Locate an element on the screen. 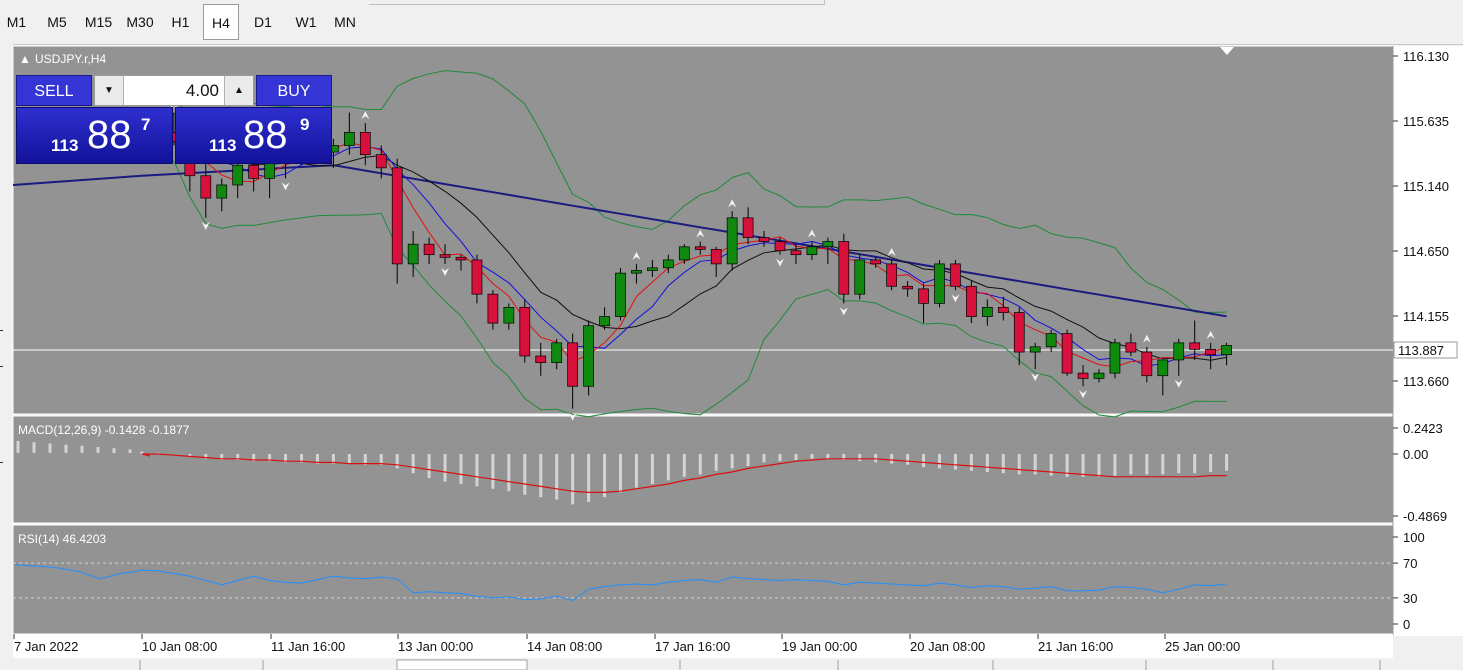 This screenshot has height=670, width=1463. active-tab is located at coordinates (462, 664).